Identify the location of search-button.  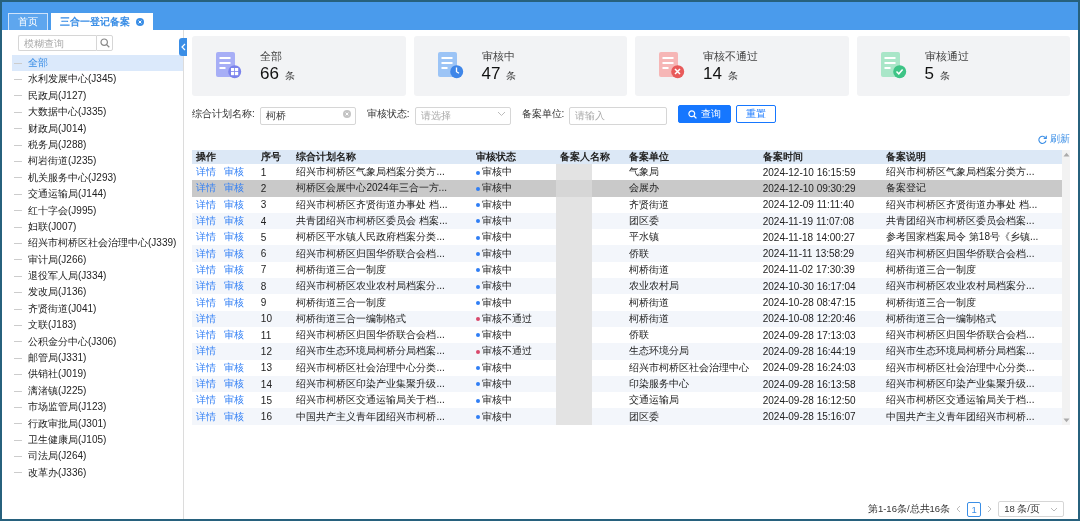
(104, 43).